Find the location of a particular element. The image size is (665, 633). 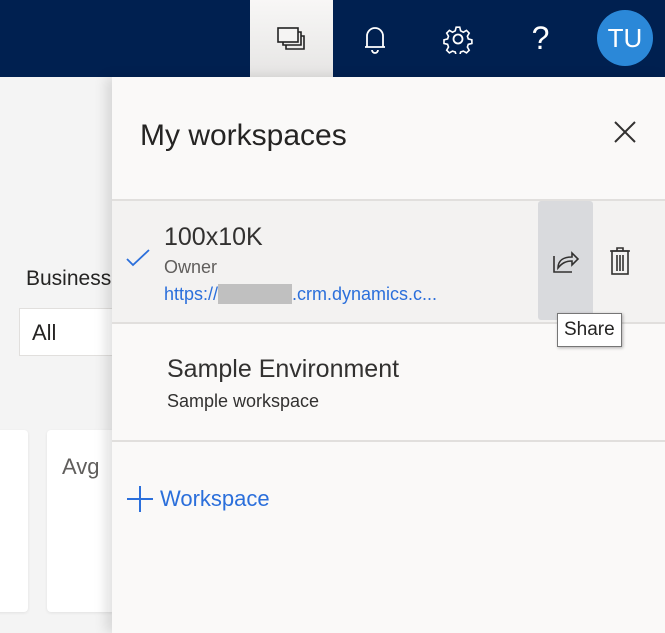

close-icon is located at coordinates (625, 132).